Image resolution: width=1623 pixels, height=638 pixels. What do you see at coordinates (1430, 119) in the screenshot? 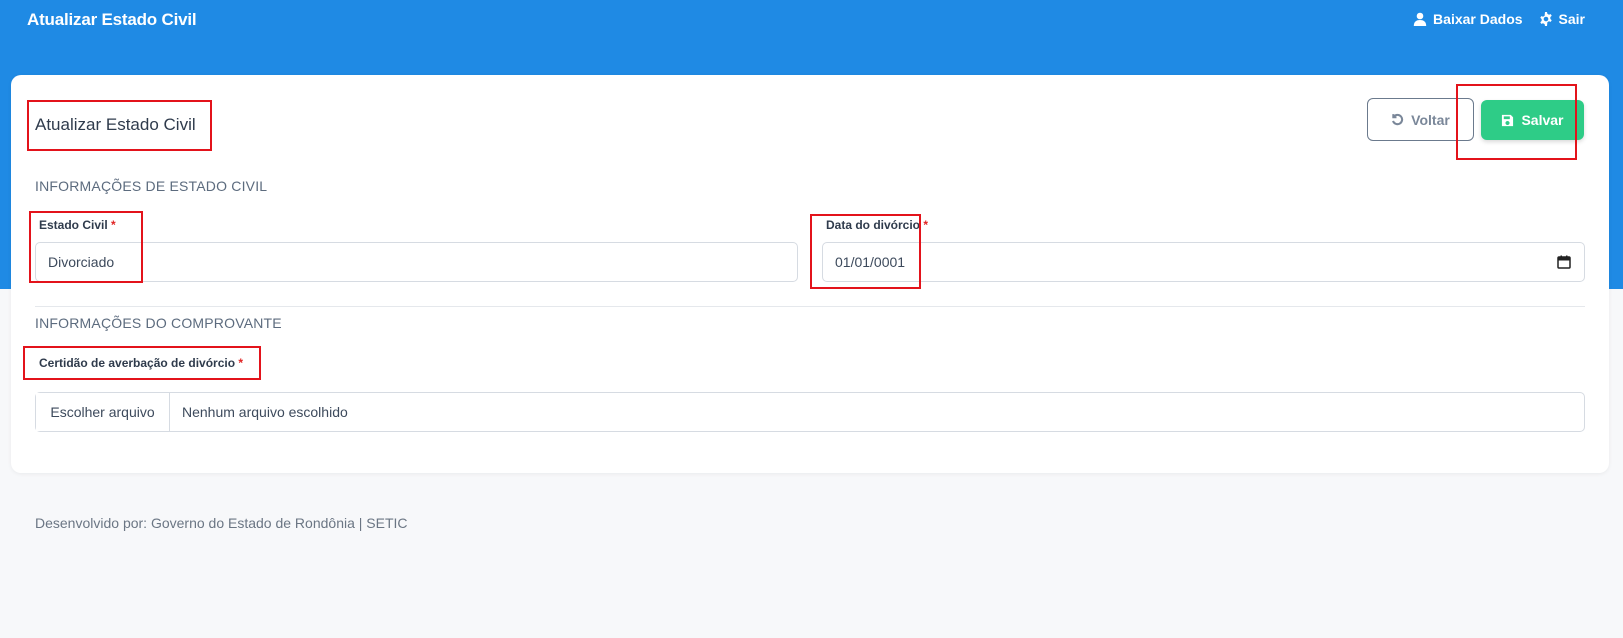
I see `back-button-label: Voltar` at bounding box center [1430, 119].